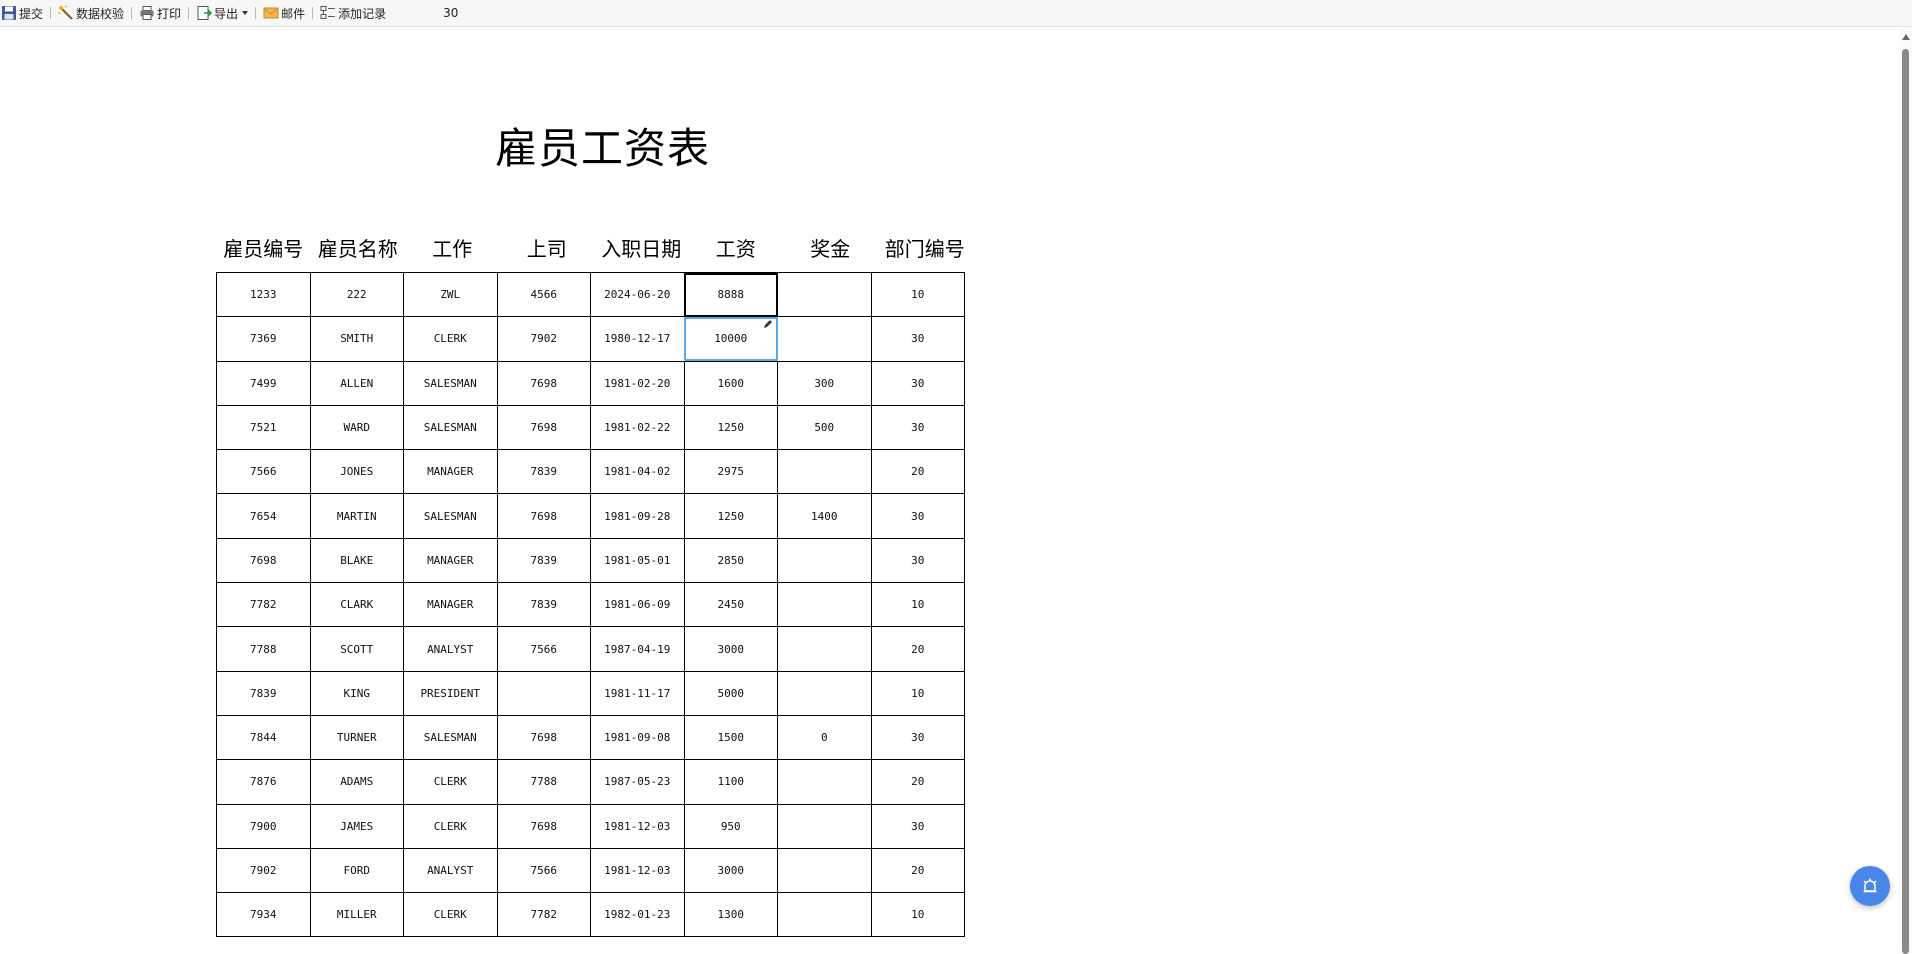 This screenshot has width=1912, height=954. Describe the element at coordinates (730, 516) in the screenshot. I see `table-cell: 1250` at that location.